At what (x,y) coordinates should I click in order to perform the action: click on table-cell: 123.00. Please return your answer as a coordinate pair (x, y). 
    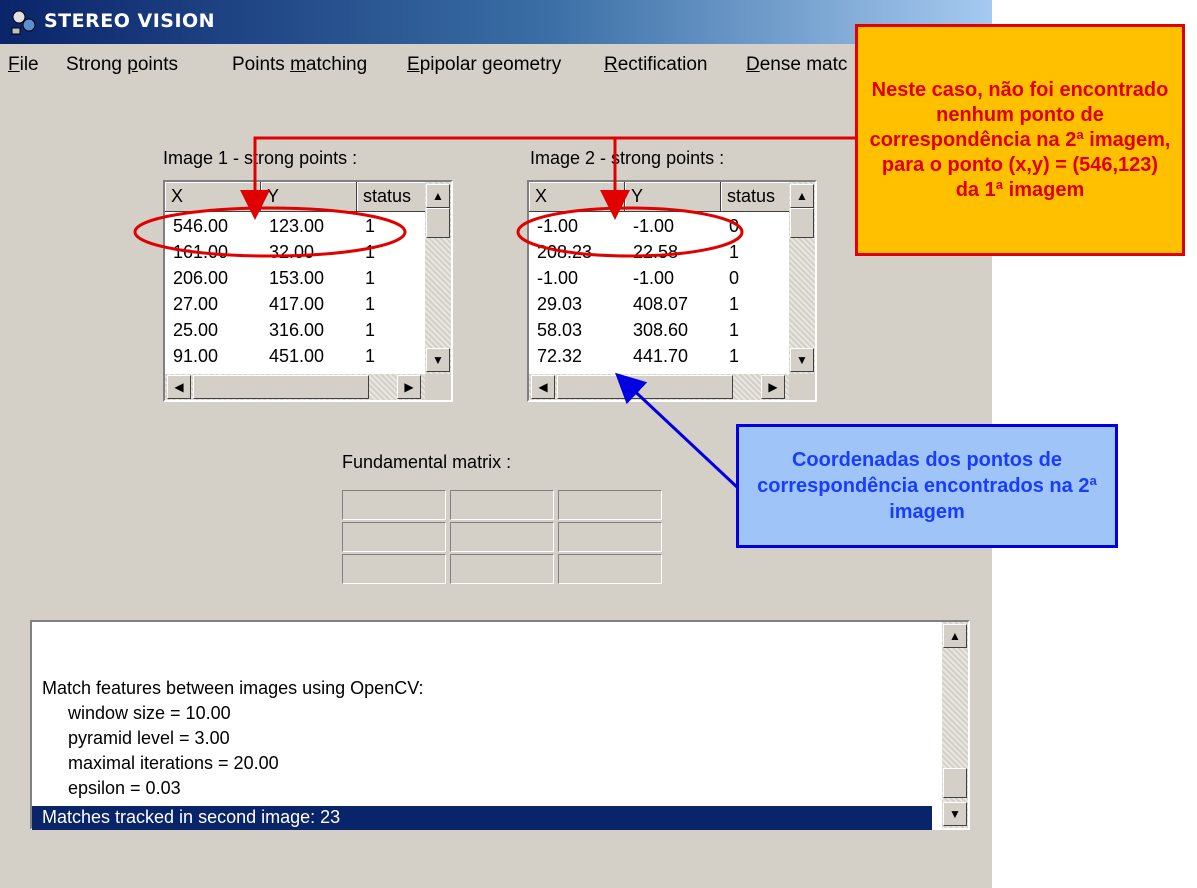
    Looking at the image, I should click on (297, 226).